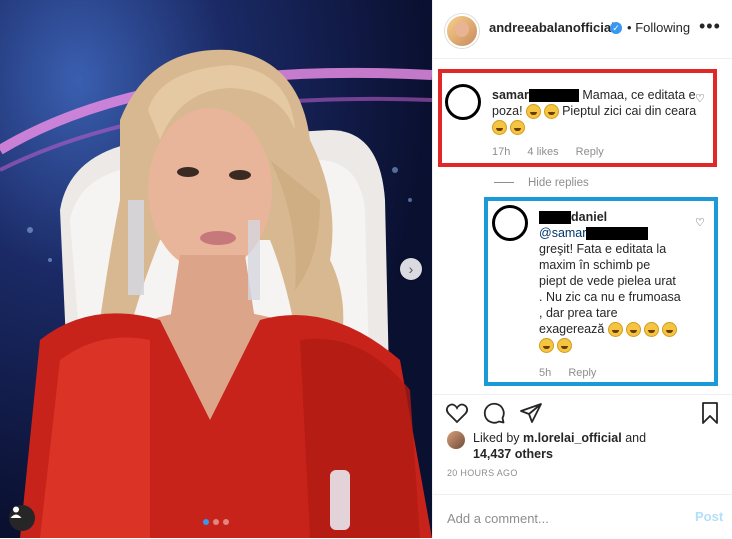 This screenshot has height=539, width=732. Describe the element at coordinates (558, 183) in the screenshot. I see `hide-replies-label: Hide replies` at that location.